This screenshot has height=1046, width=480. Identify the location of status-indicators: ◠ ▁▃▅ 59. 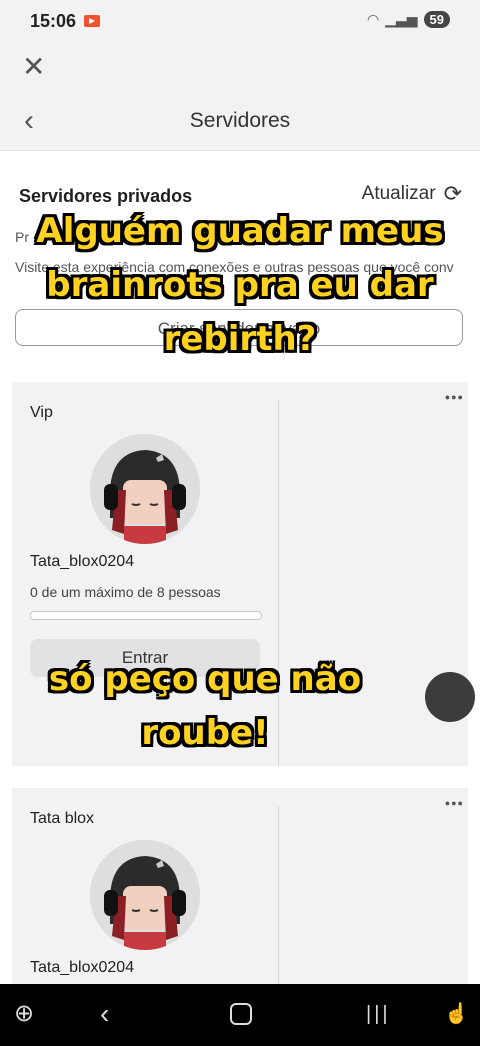
(408, 19).